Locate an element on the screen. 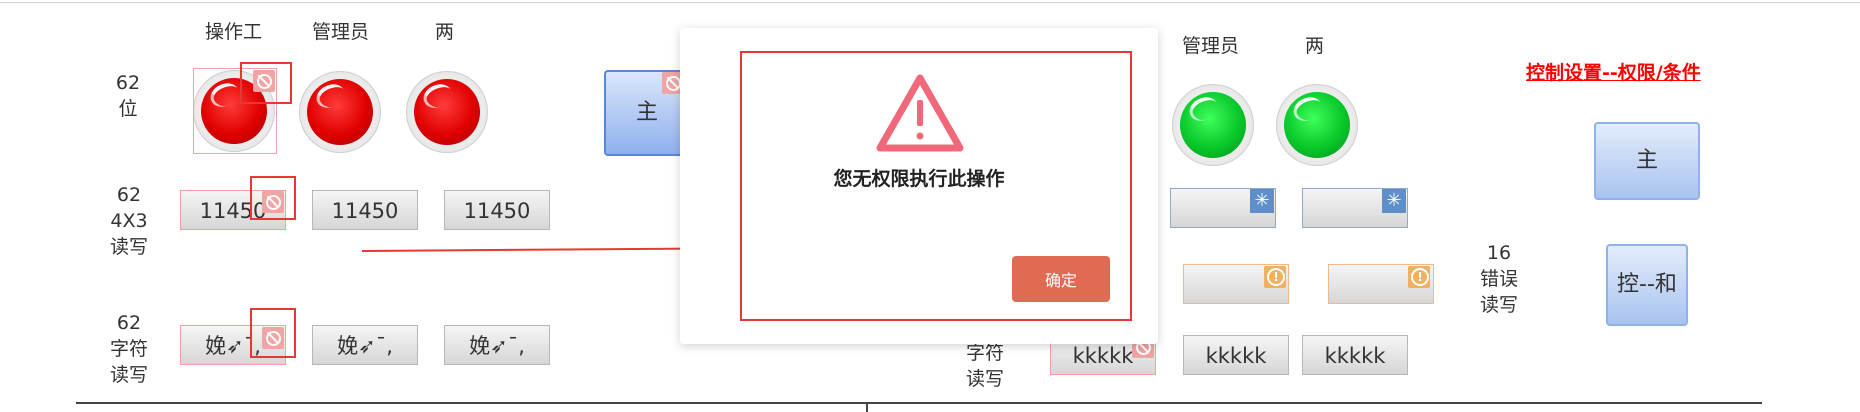  kk-field-manager-right: kkkkk is located at coordinates (1236, 355).